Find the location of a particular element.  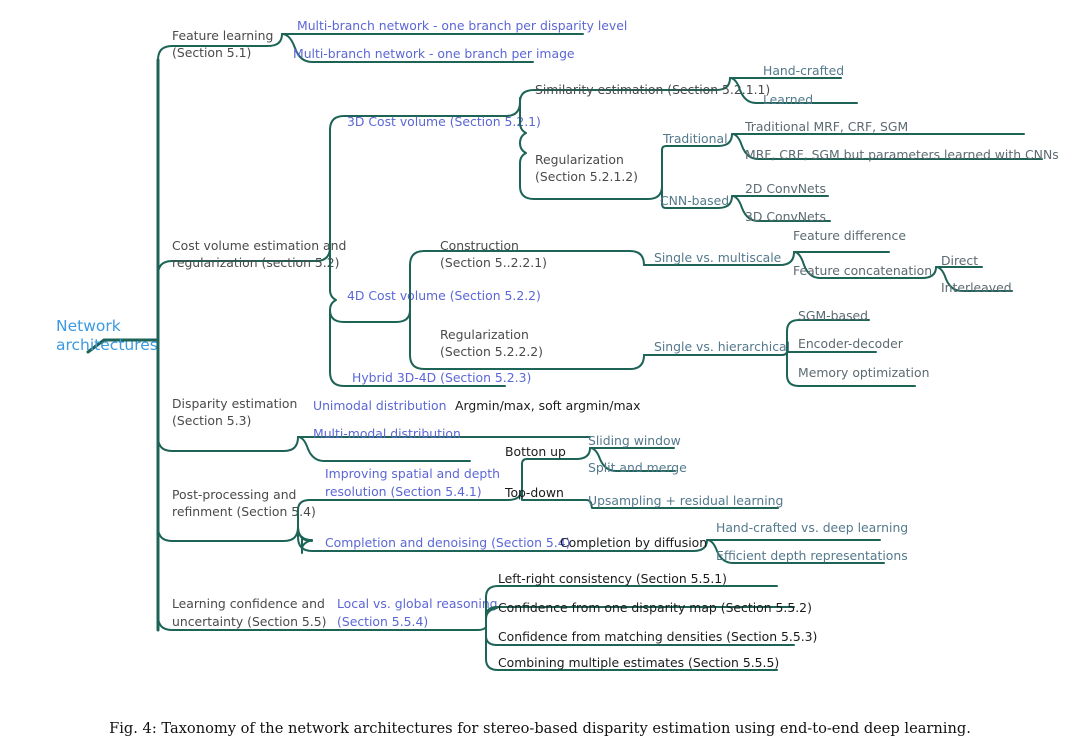

single-vs-multiscale-label: Single vs. multiscale is located at coordinates (717, 257).